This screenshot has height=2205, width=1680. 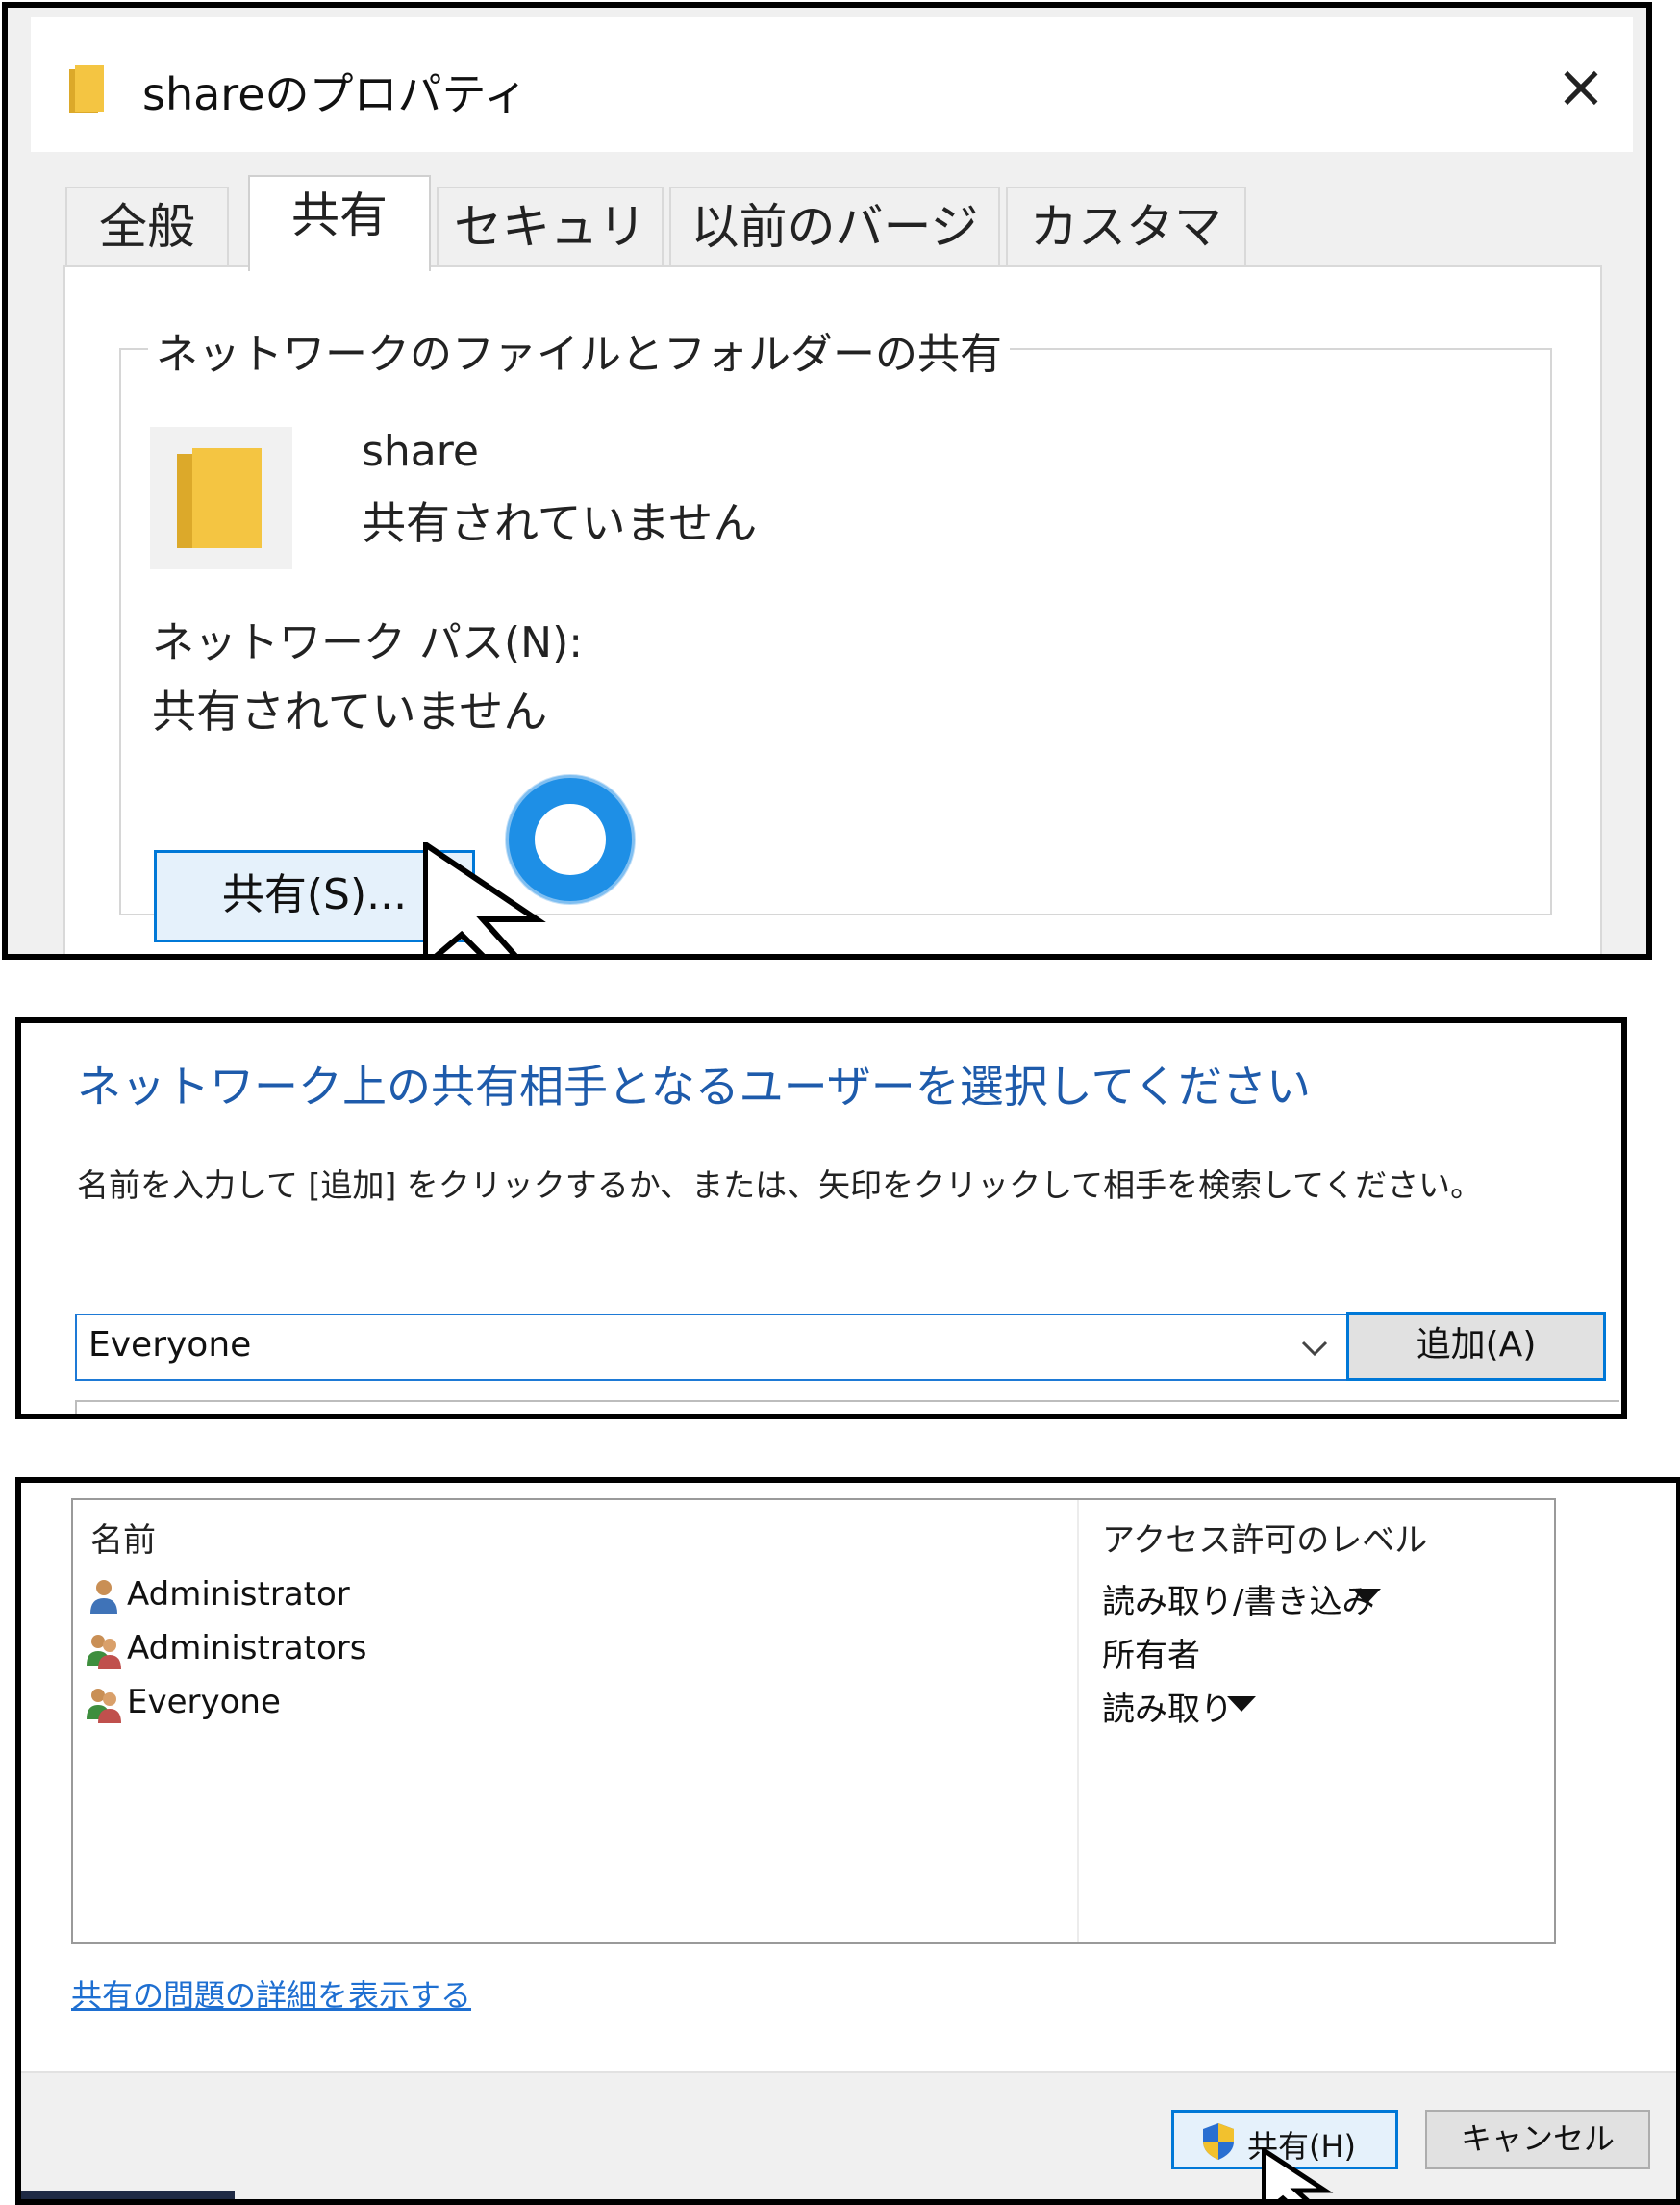 What do you see at coordinates (350, 712) in the screenshot?
I see `network-path-value: 共有されていません` at bounding box center [350, 712].